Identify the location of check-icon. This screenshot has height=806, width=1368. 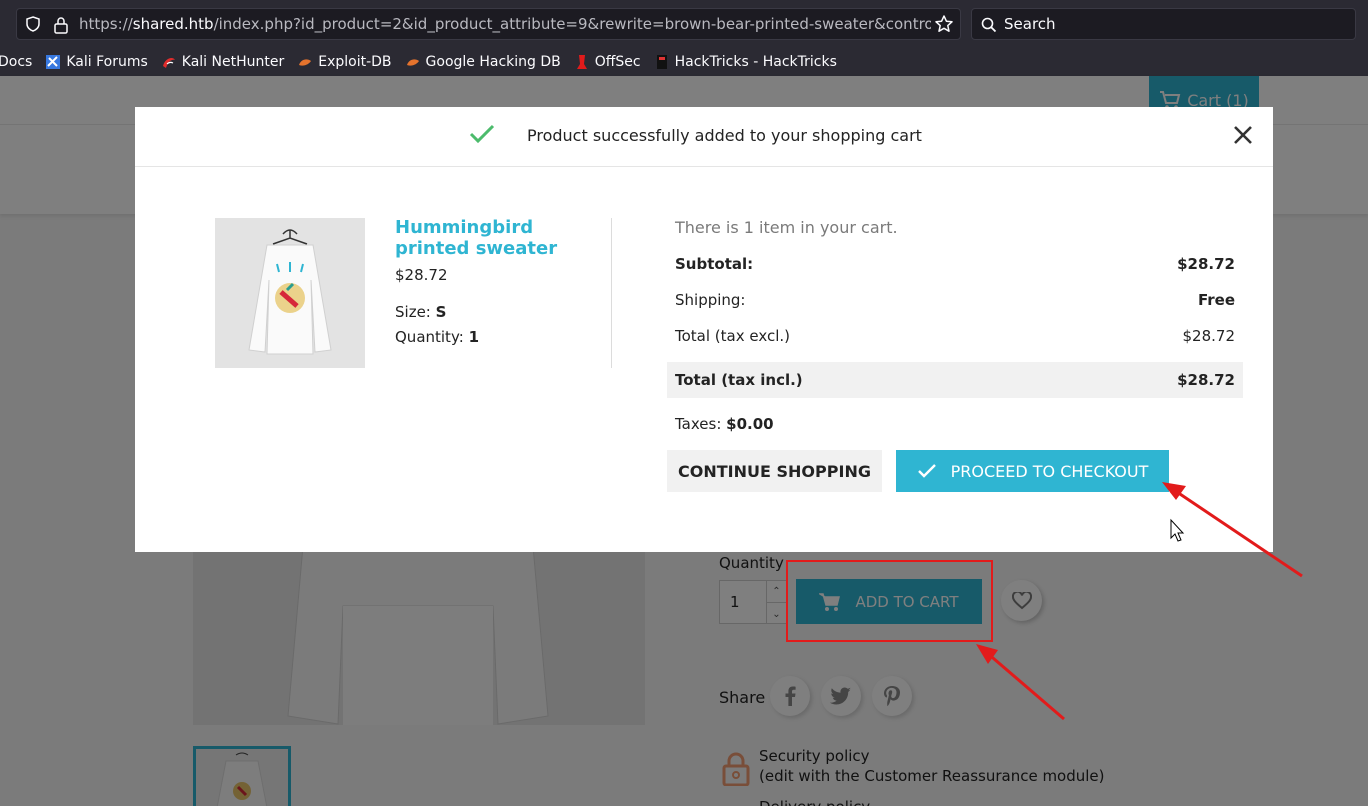
(926, 471).